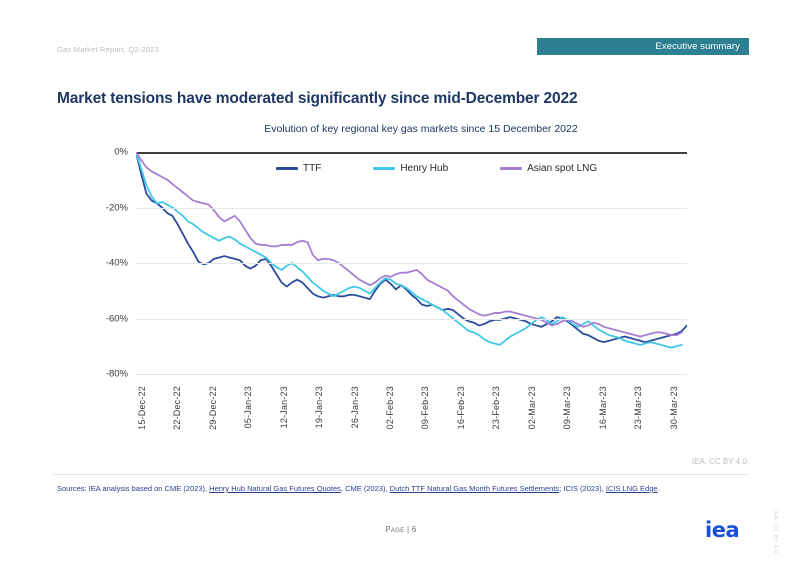 This screenshot has height=567, width=802. I want to click on document-header-label: Gas Market Report, Q2-2023, so click(108, 49).